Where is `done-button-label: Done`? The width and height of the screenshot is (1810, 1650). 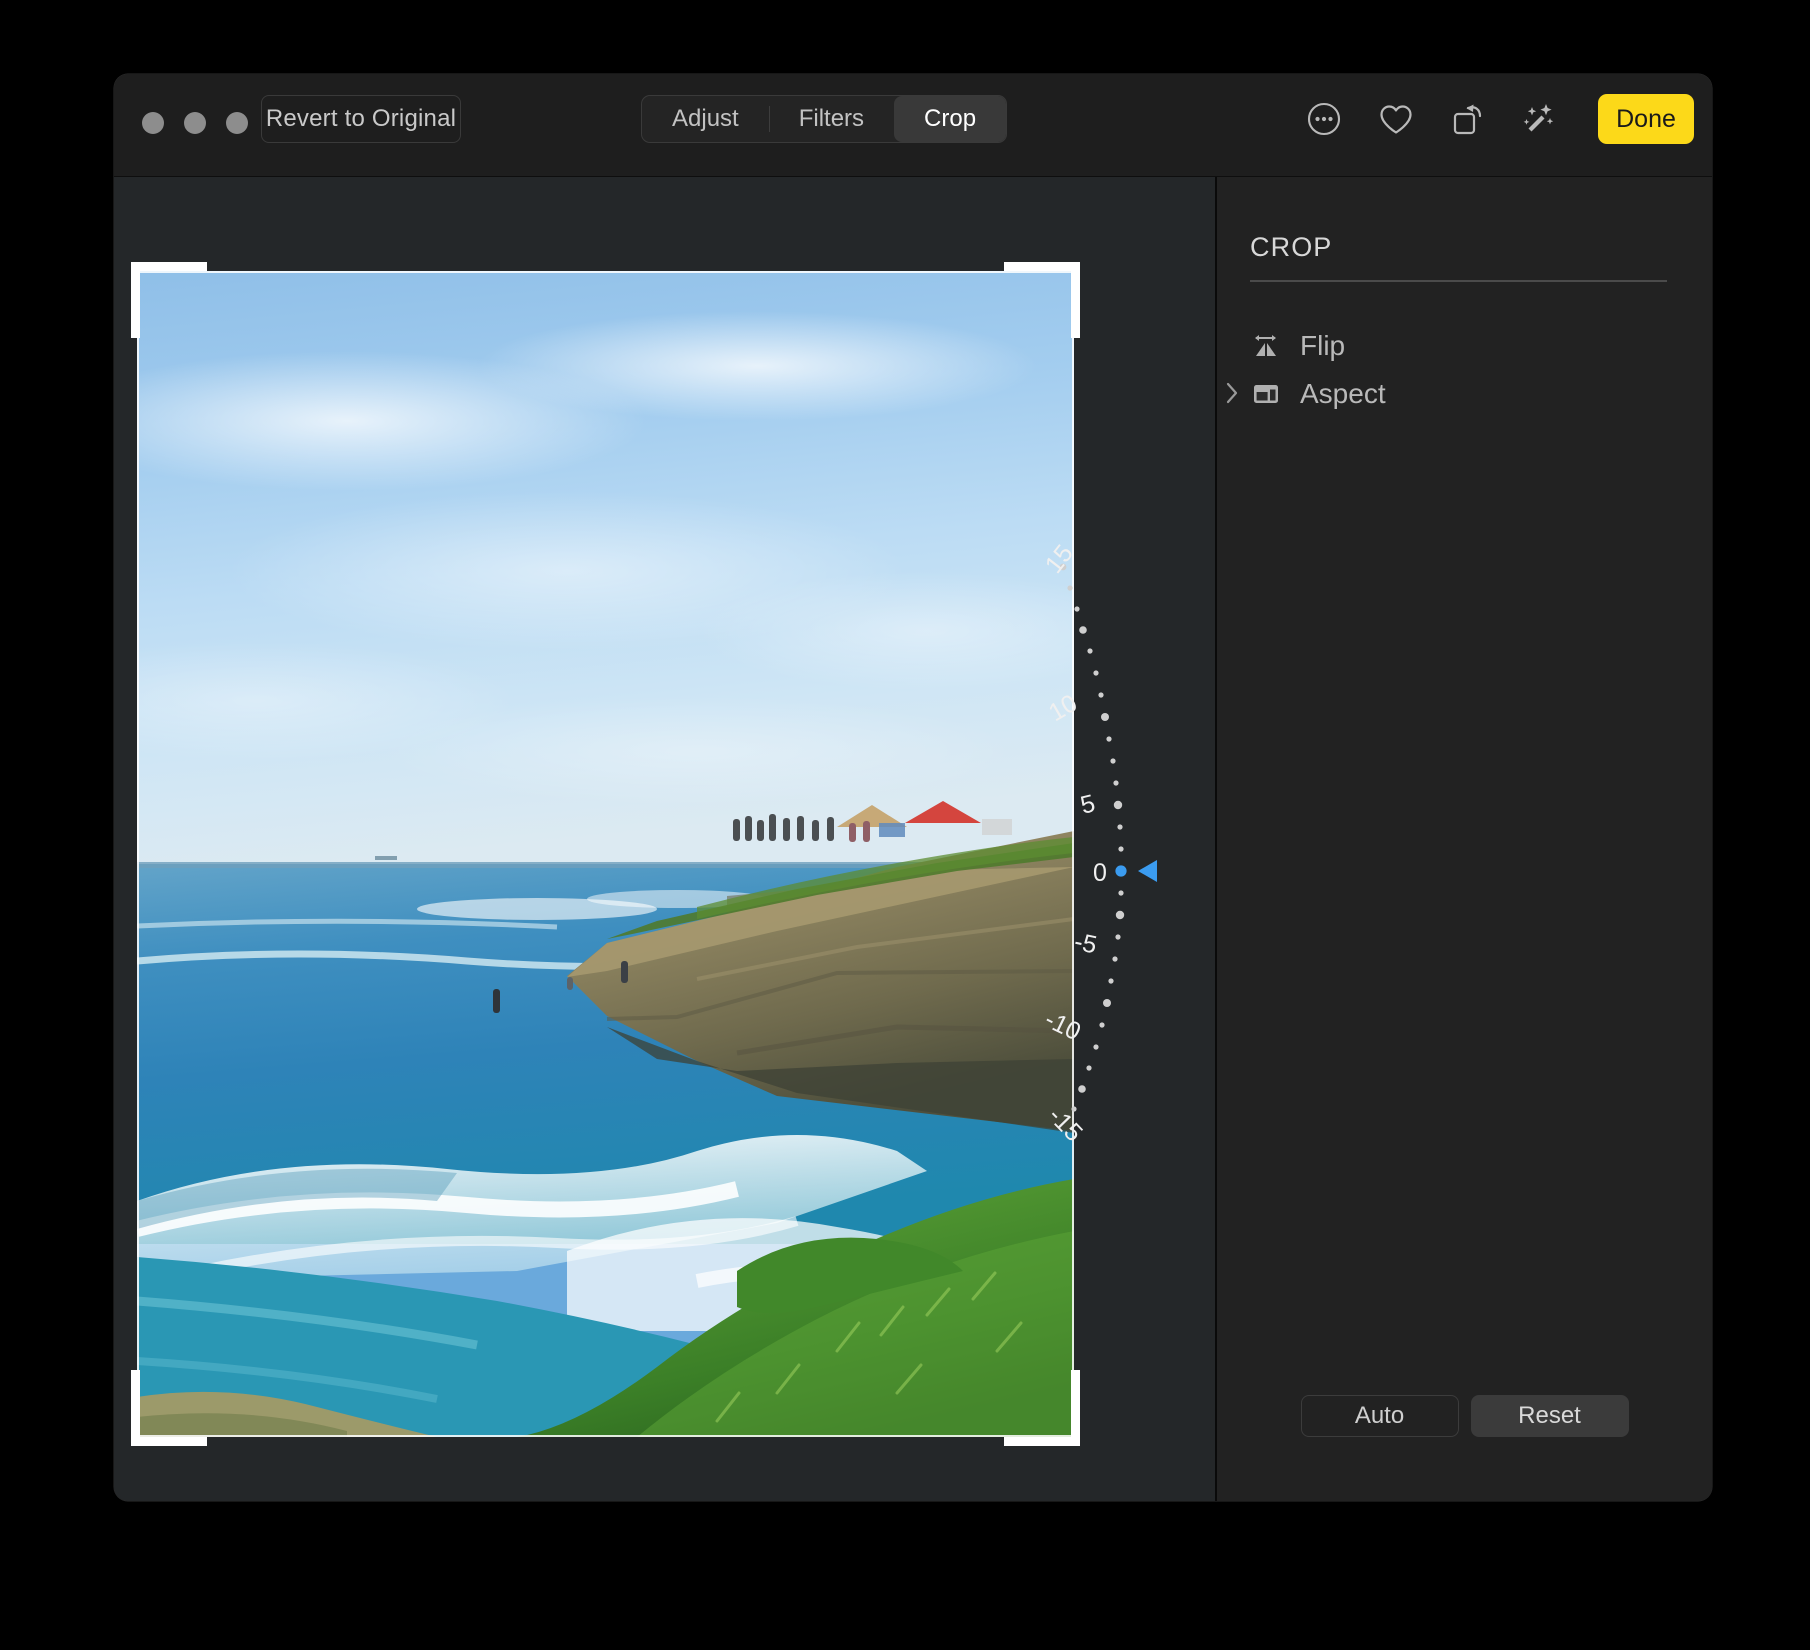
done-button-label: Done is located at coordinates (1646, 118).